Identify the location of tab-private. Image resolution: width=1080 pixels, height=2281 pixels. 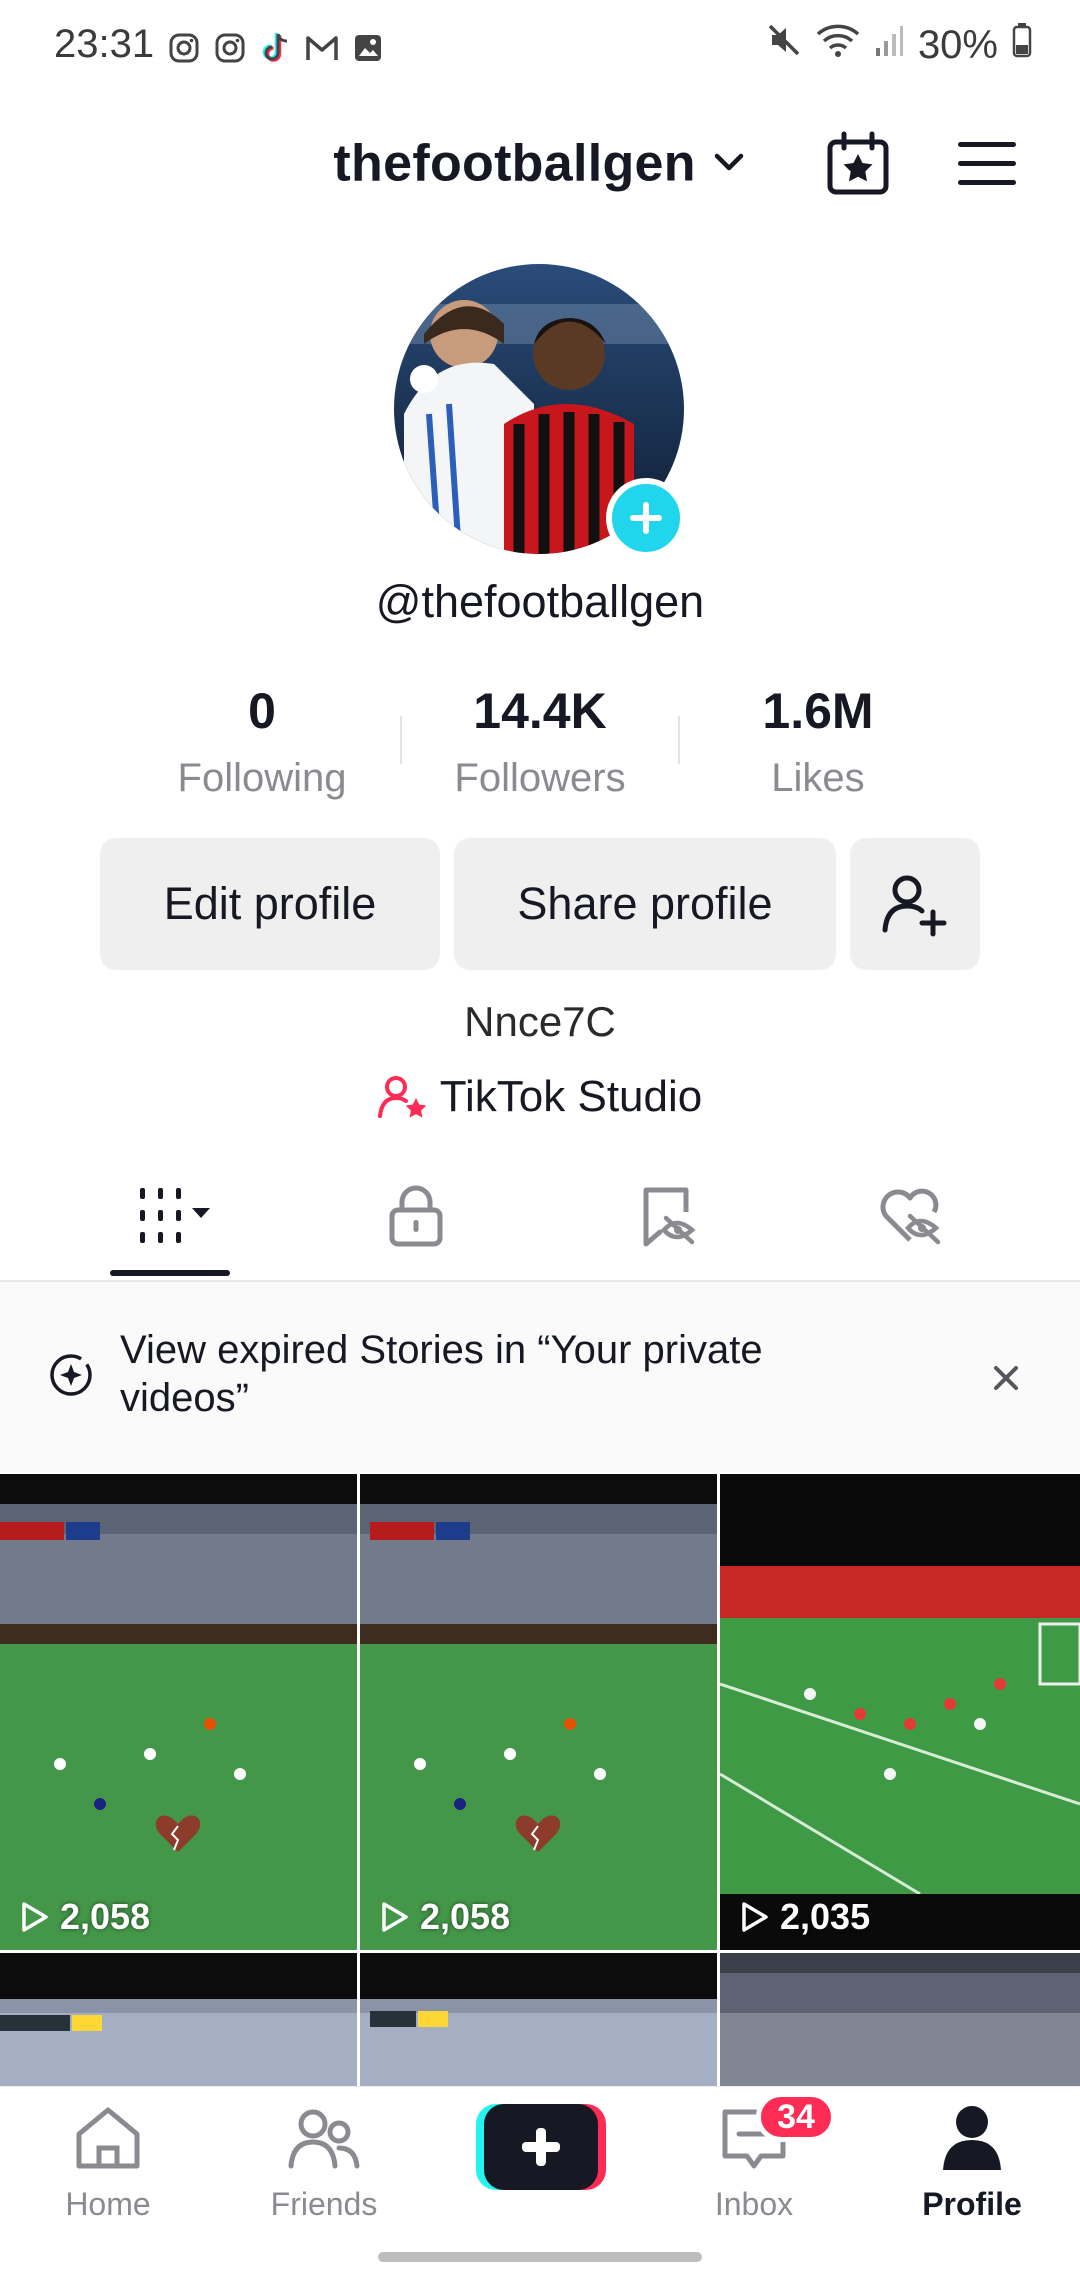
(416, 1216).